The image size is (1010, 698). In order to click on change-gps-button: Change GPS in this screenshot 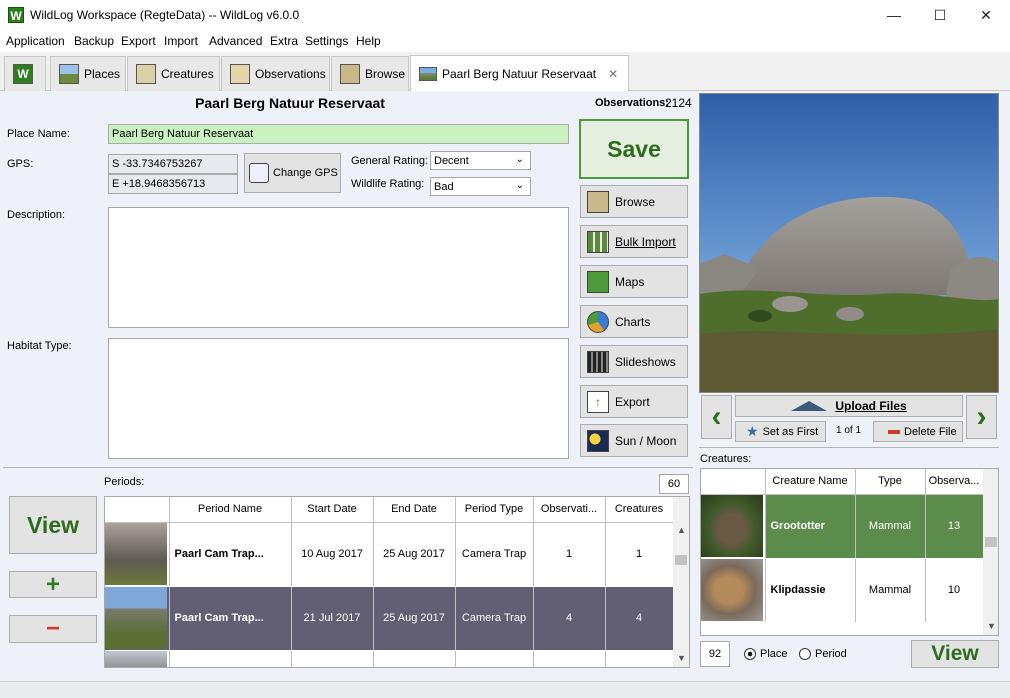, I will do `click(292, 173)`.